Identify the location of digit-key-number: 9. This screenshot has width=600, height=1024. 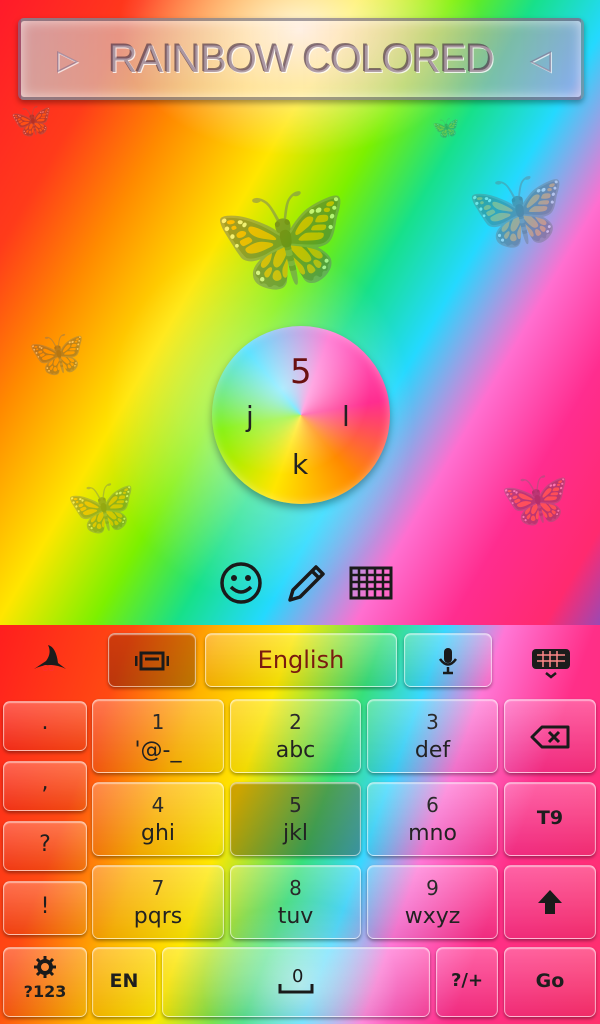
(432, 888).